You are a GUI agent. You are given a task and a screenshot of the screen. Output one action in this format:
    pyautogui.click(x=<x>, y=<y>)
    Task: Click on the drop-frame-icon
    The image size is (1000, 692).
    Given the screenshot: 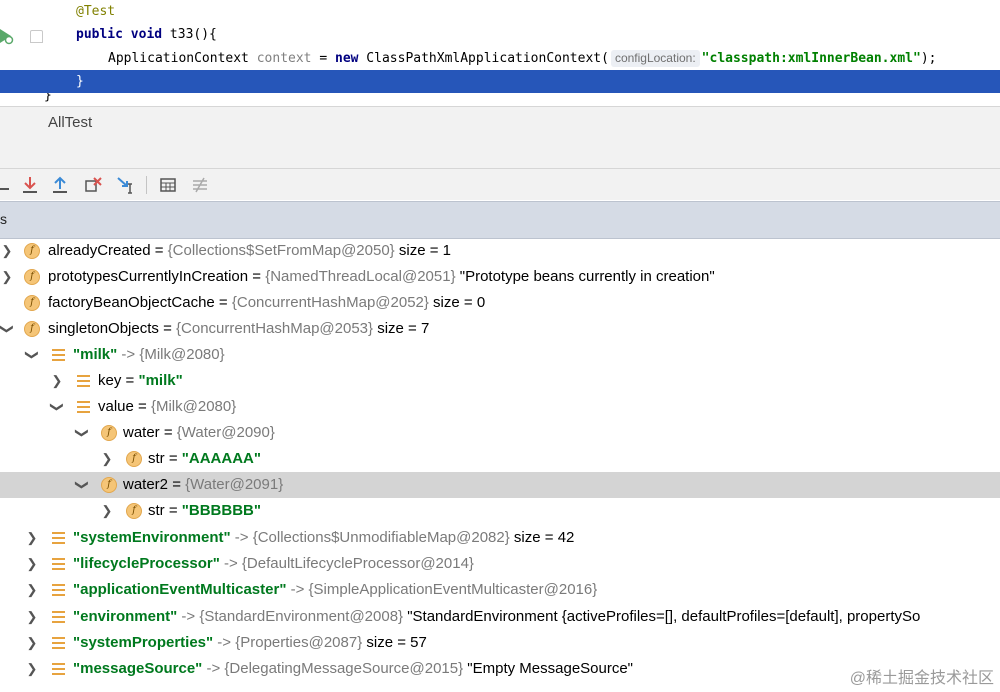 What is the action you would take?
    pyautogui.click(x=93, y=185)
    